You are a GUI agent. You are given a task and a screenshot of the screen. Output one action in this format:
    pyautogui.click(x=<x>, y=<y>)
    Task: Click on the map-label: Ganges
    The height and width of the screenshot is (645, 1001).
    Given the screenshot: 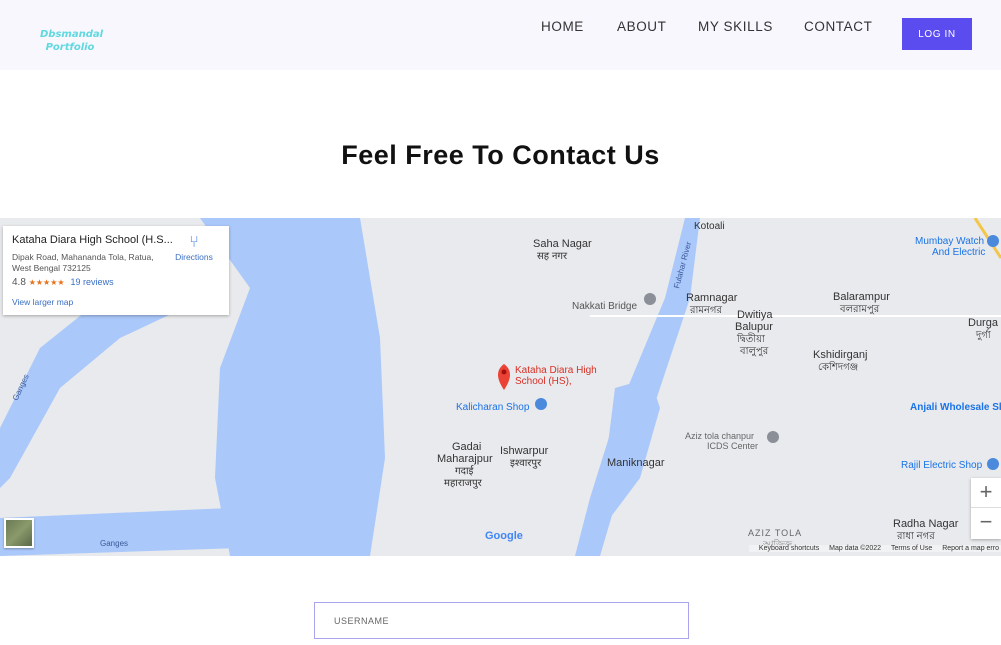 What is the action you would take?
    pyautogui.click(x=114, y=543)
    